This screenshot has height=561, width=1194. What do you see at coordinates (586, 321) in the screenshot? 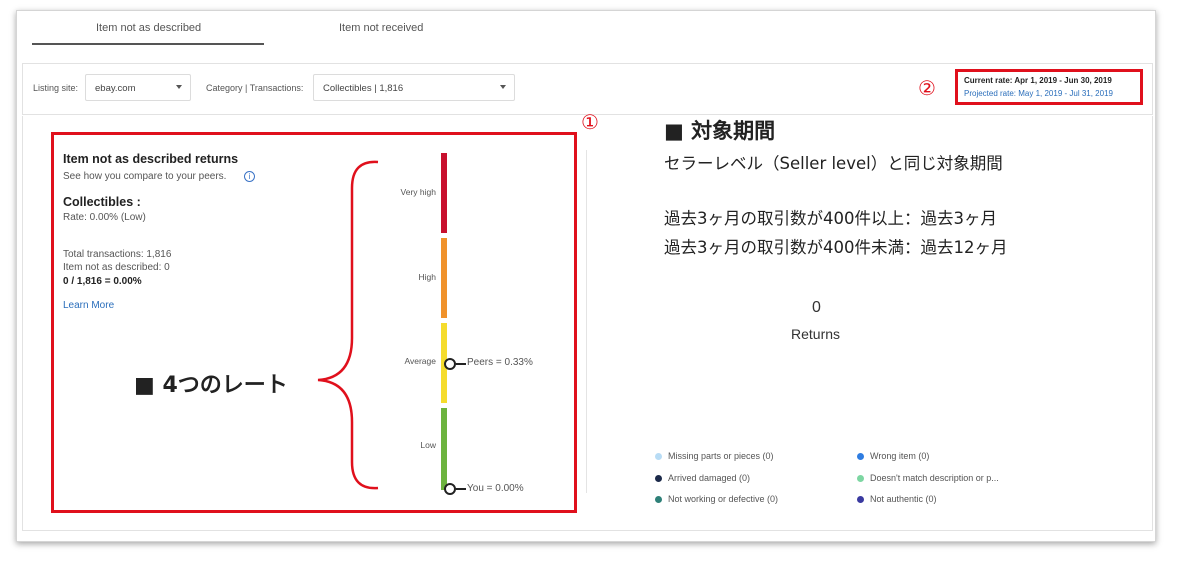
I see `panel-divider` at bounding box center [586, 321].